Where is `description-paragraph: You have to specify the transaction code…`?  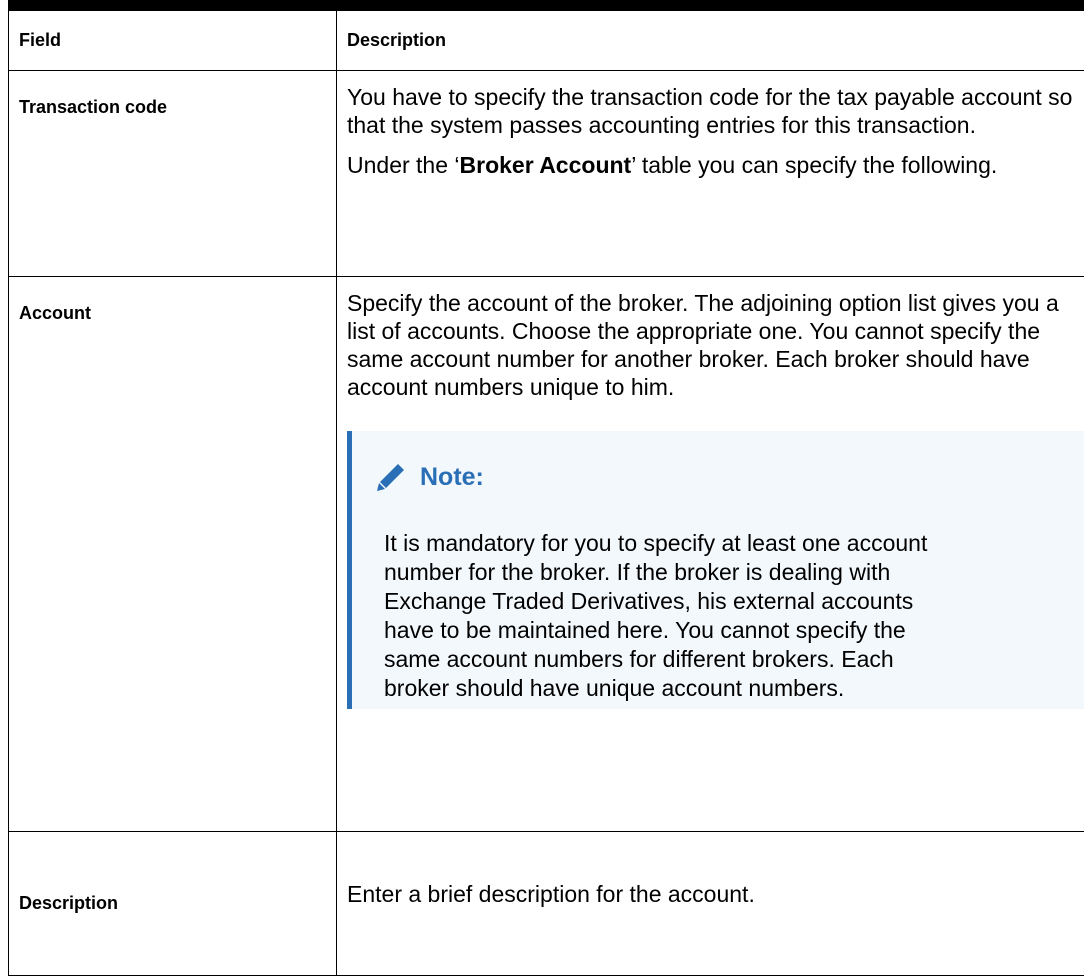
description-paragraph: You have to specify the transaction code… is located at coordinates (710, 111).